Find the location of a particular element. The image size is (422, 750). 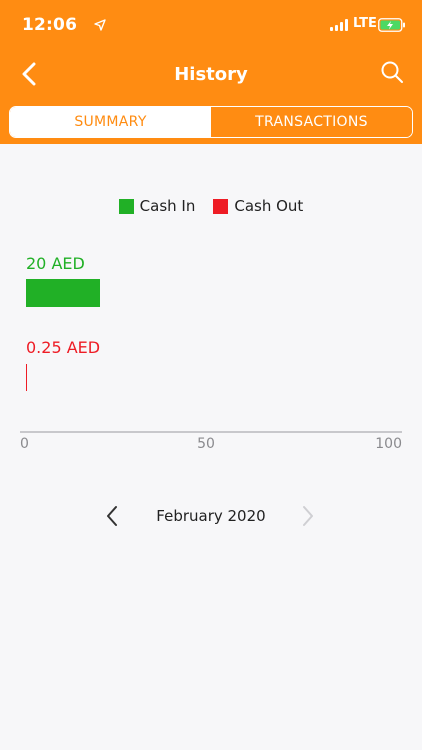

current-month-label: February 2020 is located at coordinates (211, 516).